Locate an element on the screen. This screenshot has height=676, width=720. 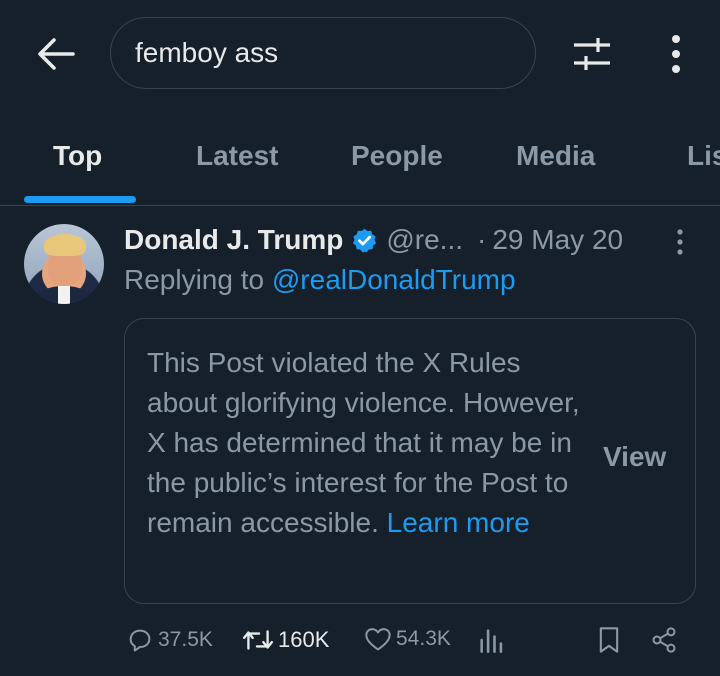
like-button: 54.3K is located at coordinates (407, 639).